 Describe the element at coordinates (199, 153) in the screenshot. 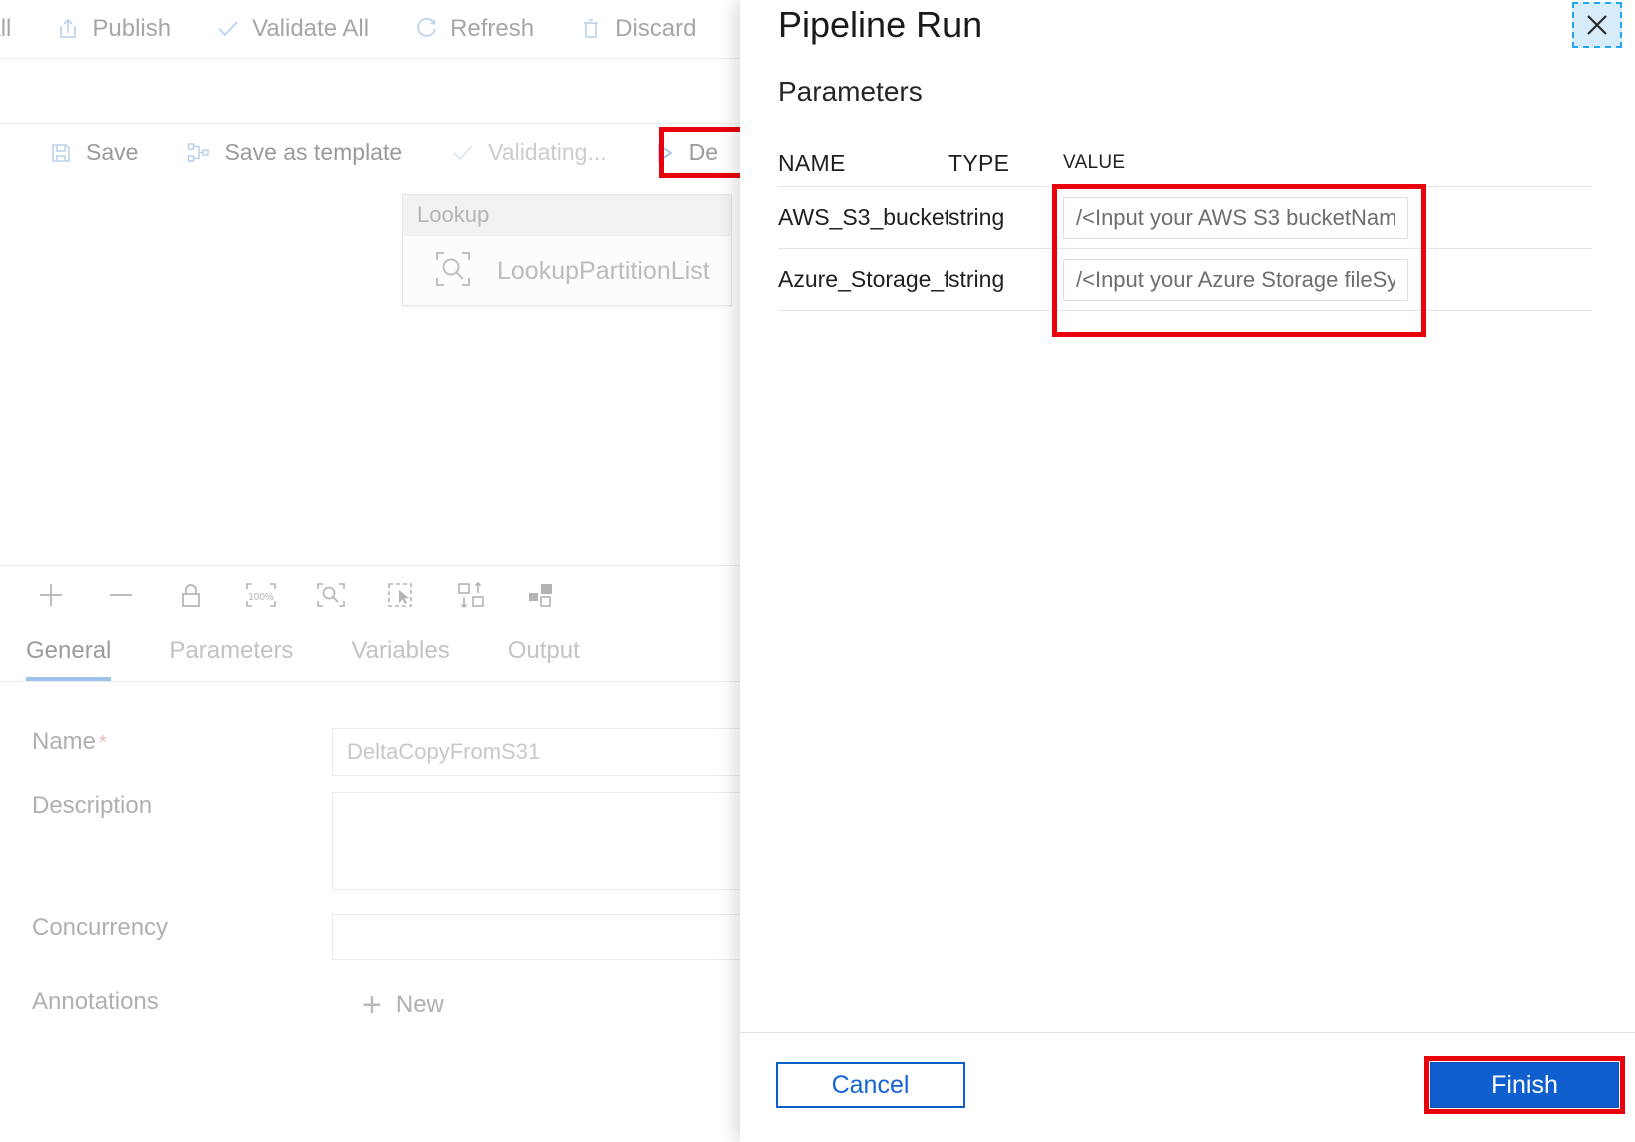

I see `template-icon` at that location.